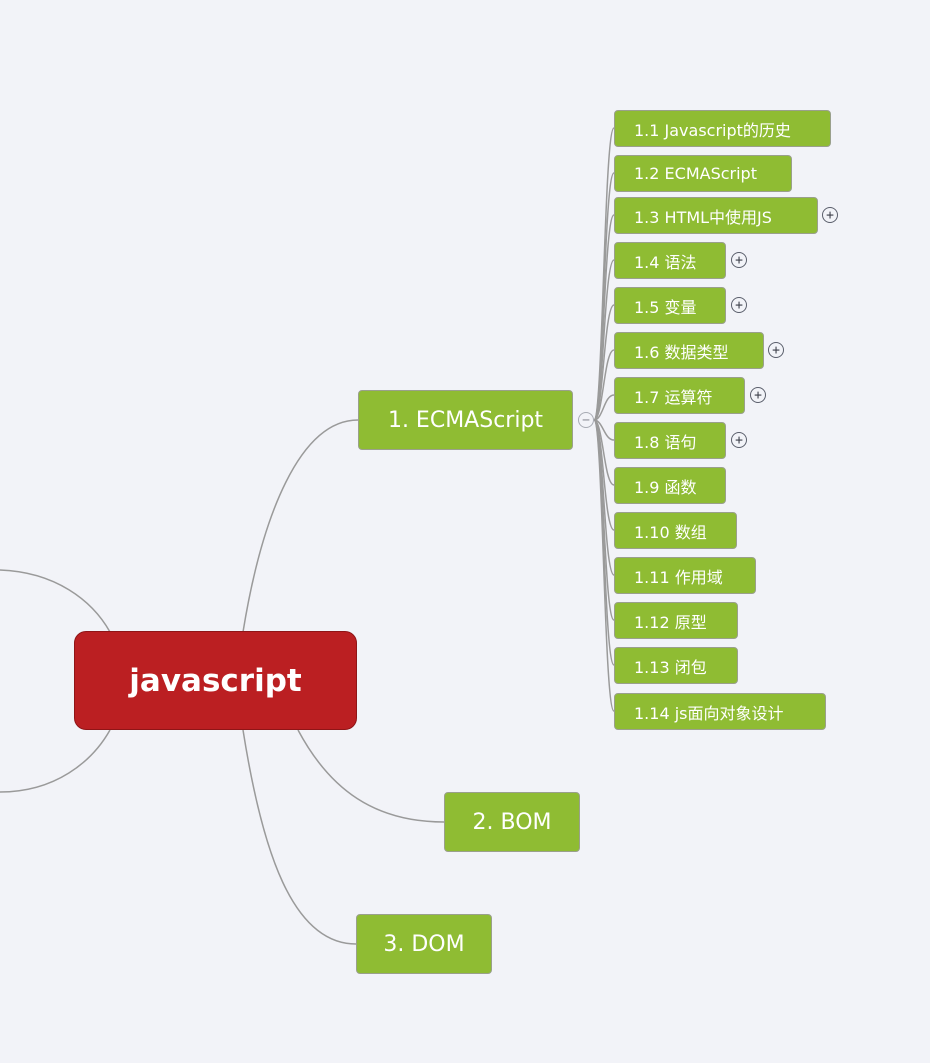  Describe the element at coordinates (512, 822) in the screenshot. I see `branch-bom: 2. BOM` at that location.